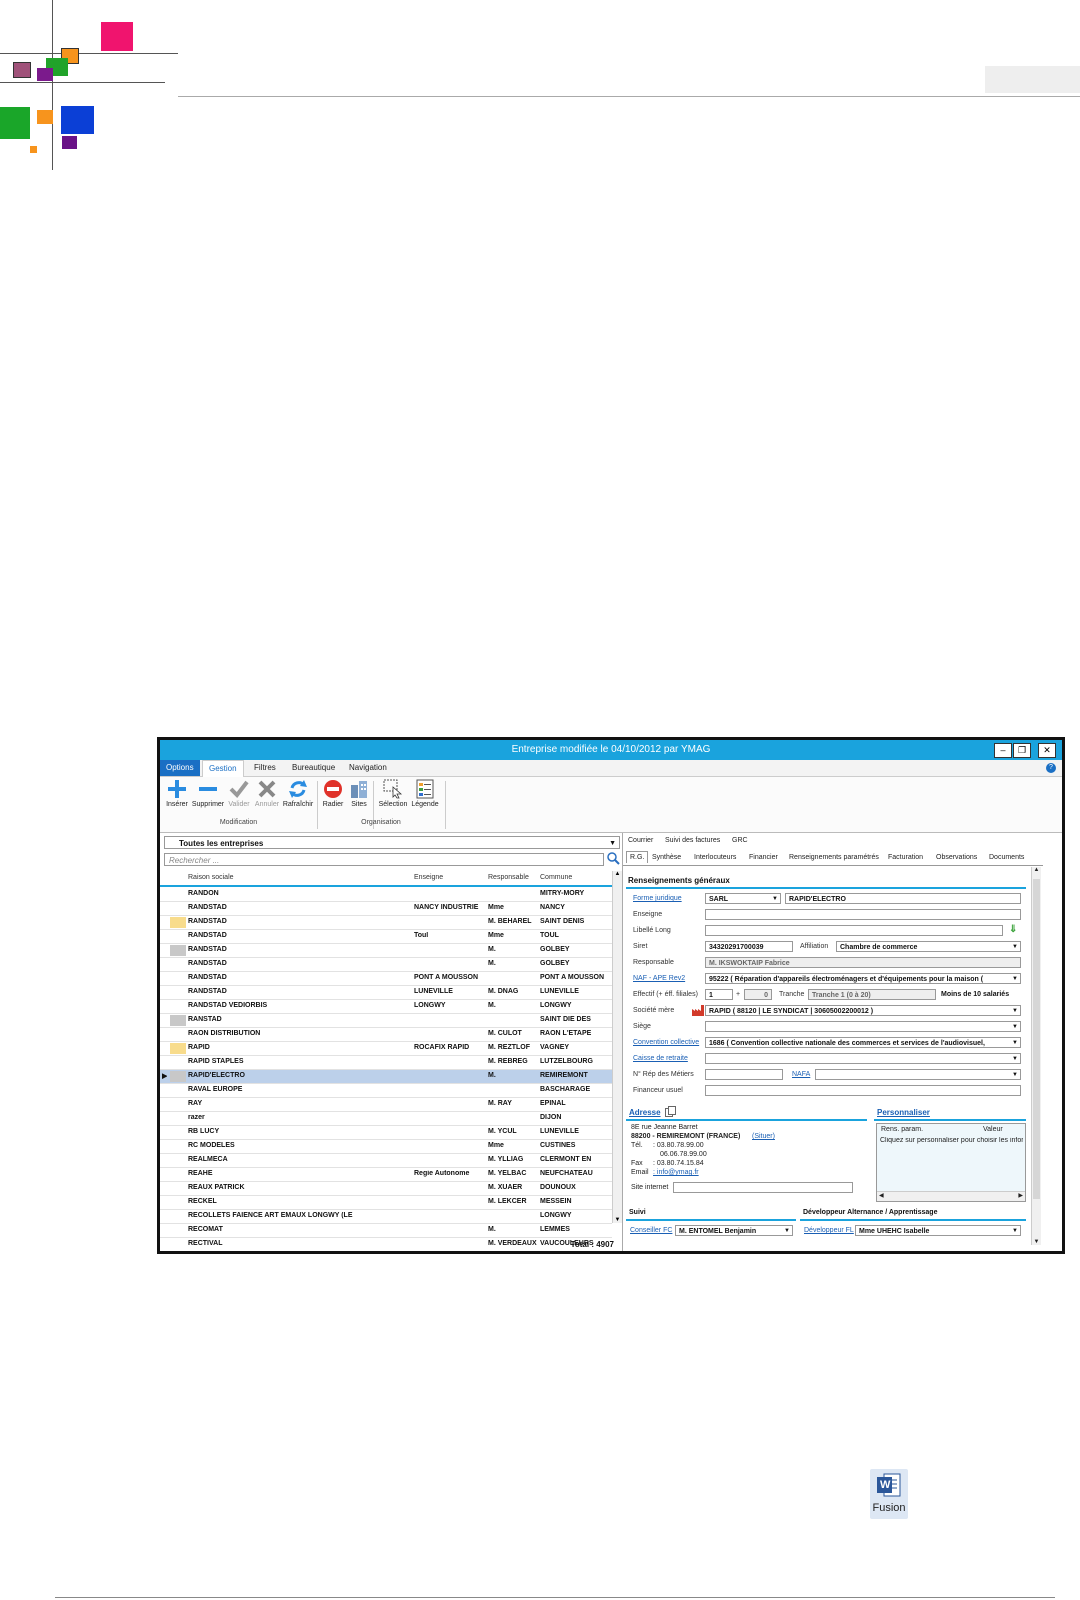 The height and width of the screenshot is (1600, 1080). I want to click on tab-facturation: Facturation, so click(905, 857).